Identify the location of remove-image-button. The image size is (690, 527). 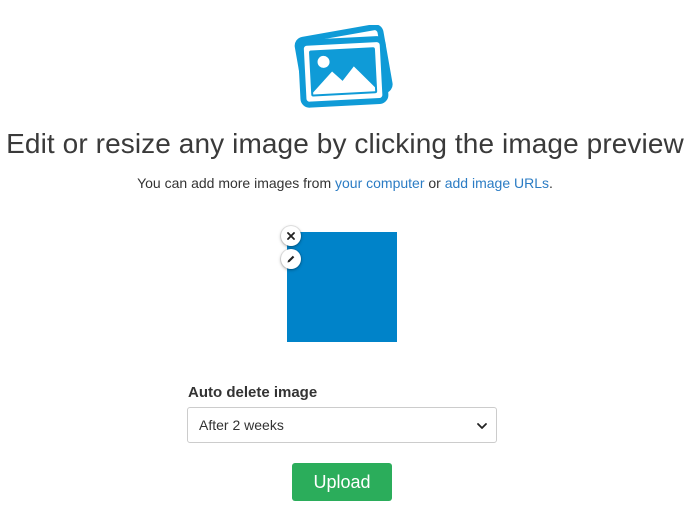
(291, 236).